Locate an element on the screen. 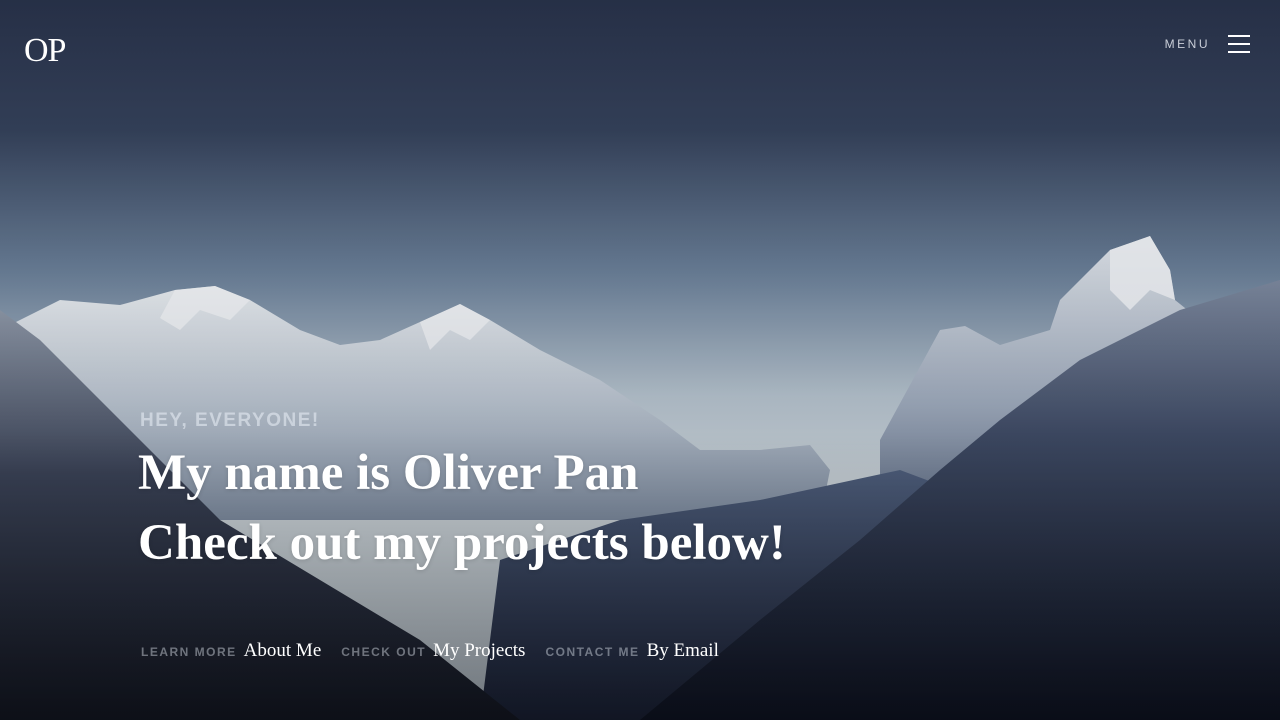 The height and width of the screenshot is (720, 1280). my-projects-link: My Projects is located at coordinates (479, 651).